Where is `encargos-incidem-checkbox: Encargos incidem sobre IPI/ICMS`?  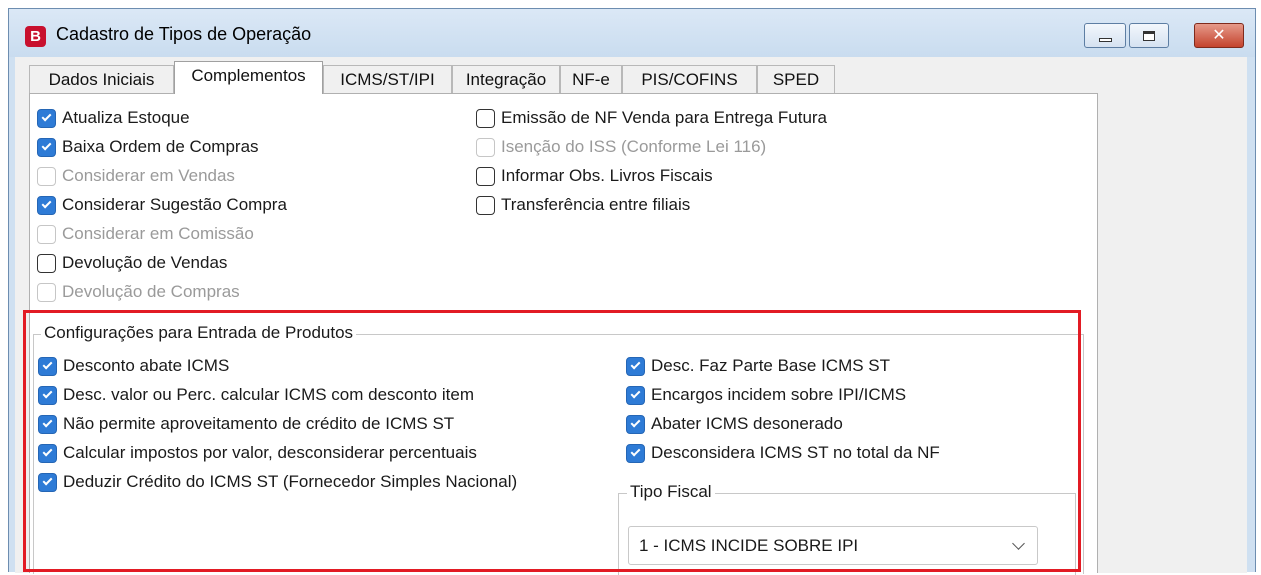
encargos-incidem-checkbox: Encargos incidem sobre IPI/ICMS is located at coordinates (766, 395).